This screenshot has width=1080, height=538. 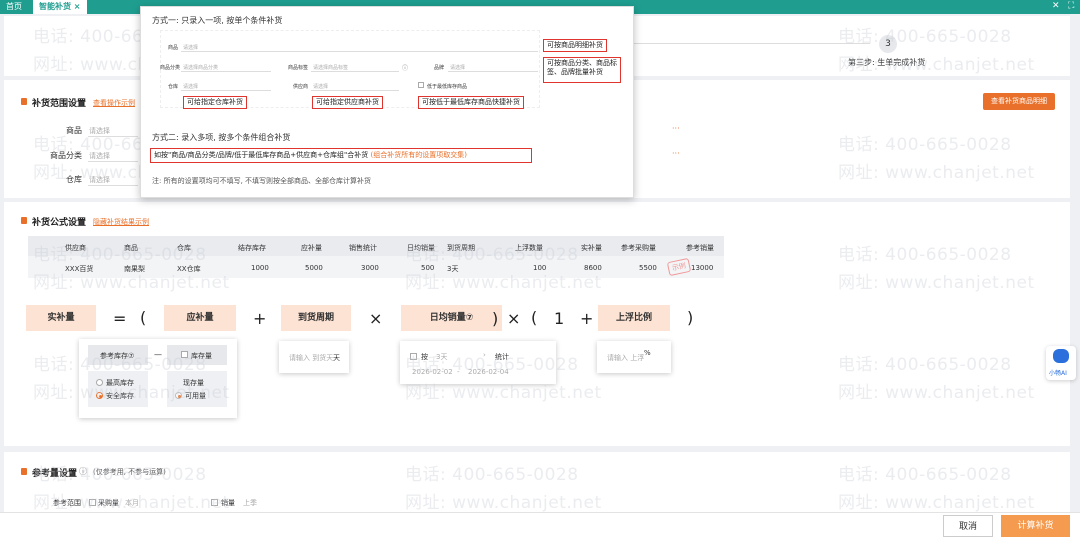 I want to click on tab-smart-restock-label: 智能补货, so click(x=55, y=6).